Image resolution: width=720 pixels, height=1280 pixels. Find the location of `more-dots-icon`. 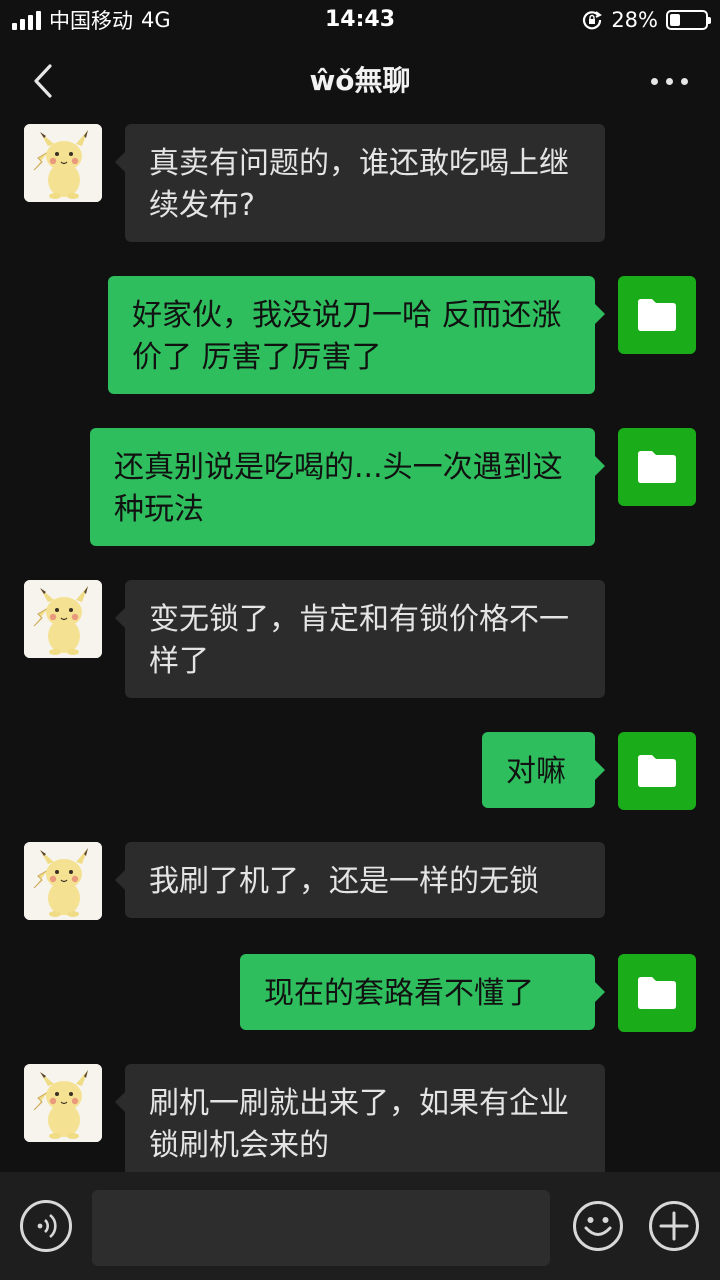

more-dots-icon is located at coordinates (669, 81).